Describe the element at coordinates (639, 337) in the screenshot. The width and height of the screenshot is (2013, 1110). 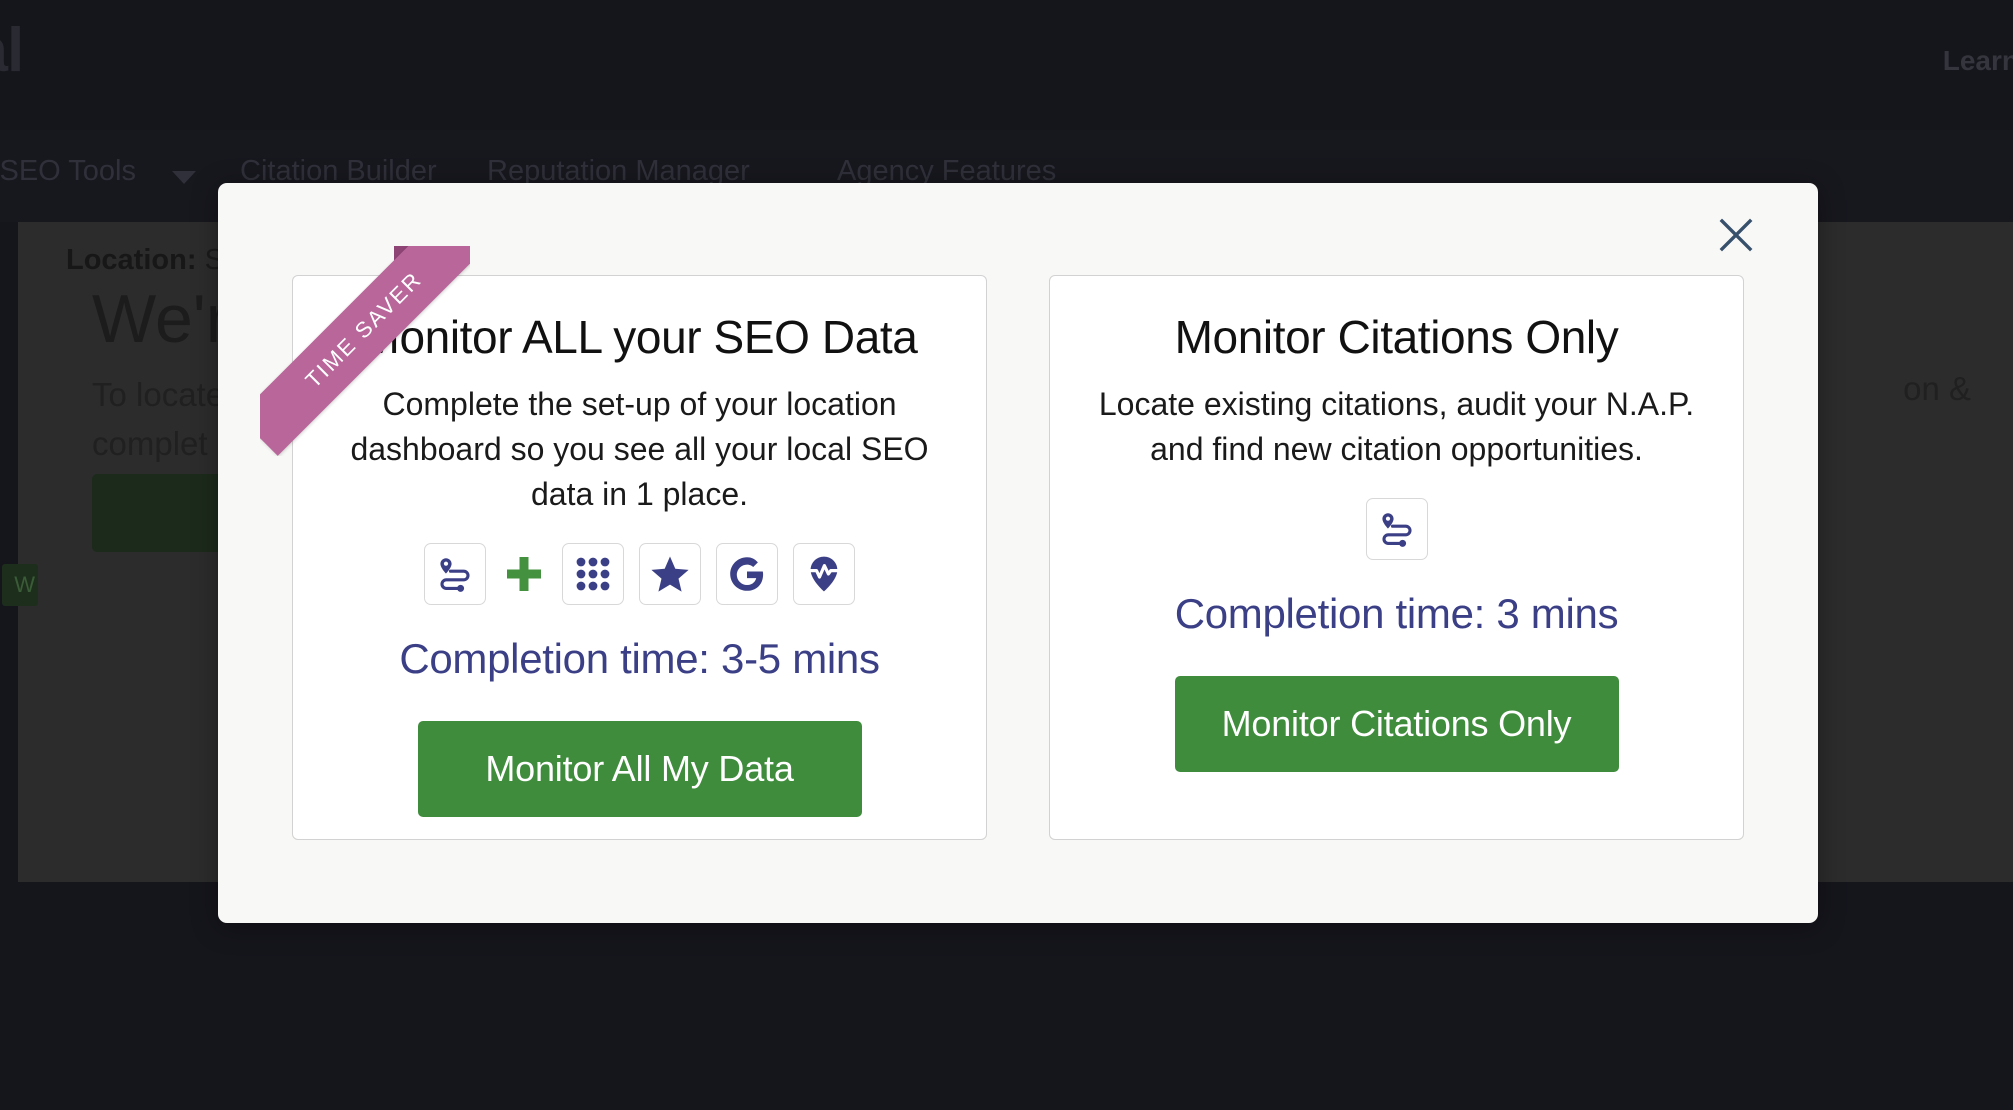
I see `card-title: Monitor ALL your SEO Data` at that location.